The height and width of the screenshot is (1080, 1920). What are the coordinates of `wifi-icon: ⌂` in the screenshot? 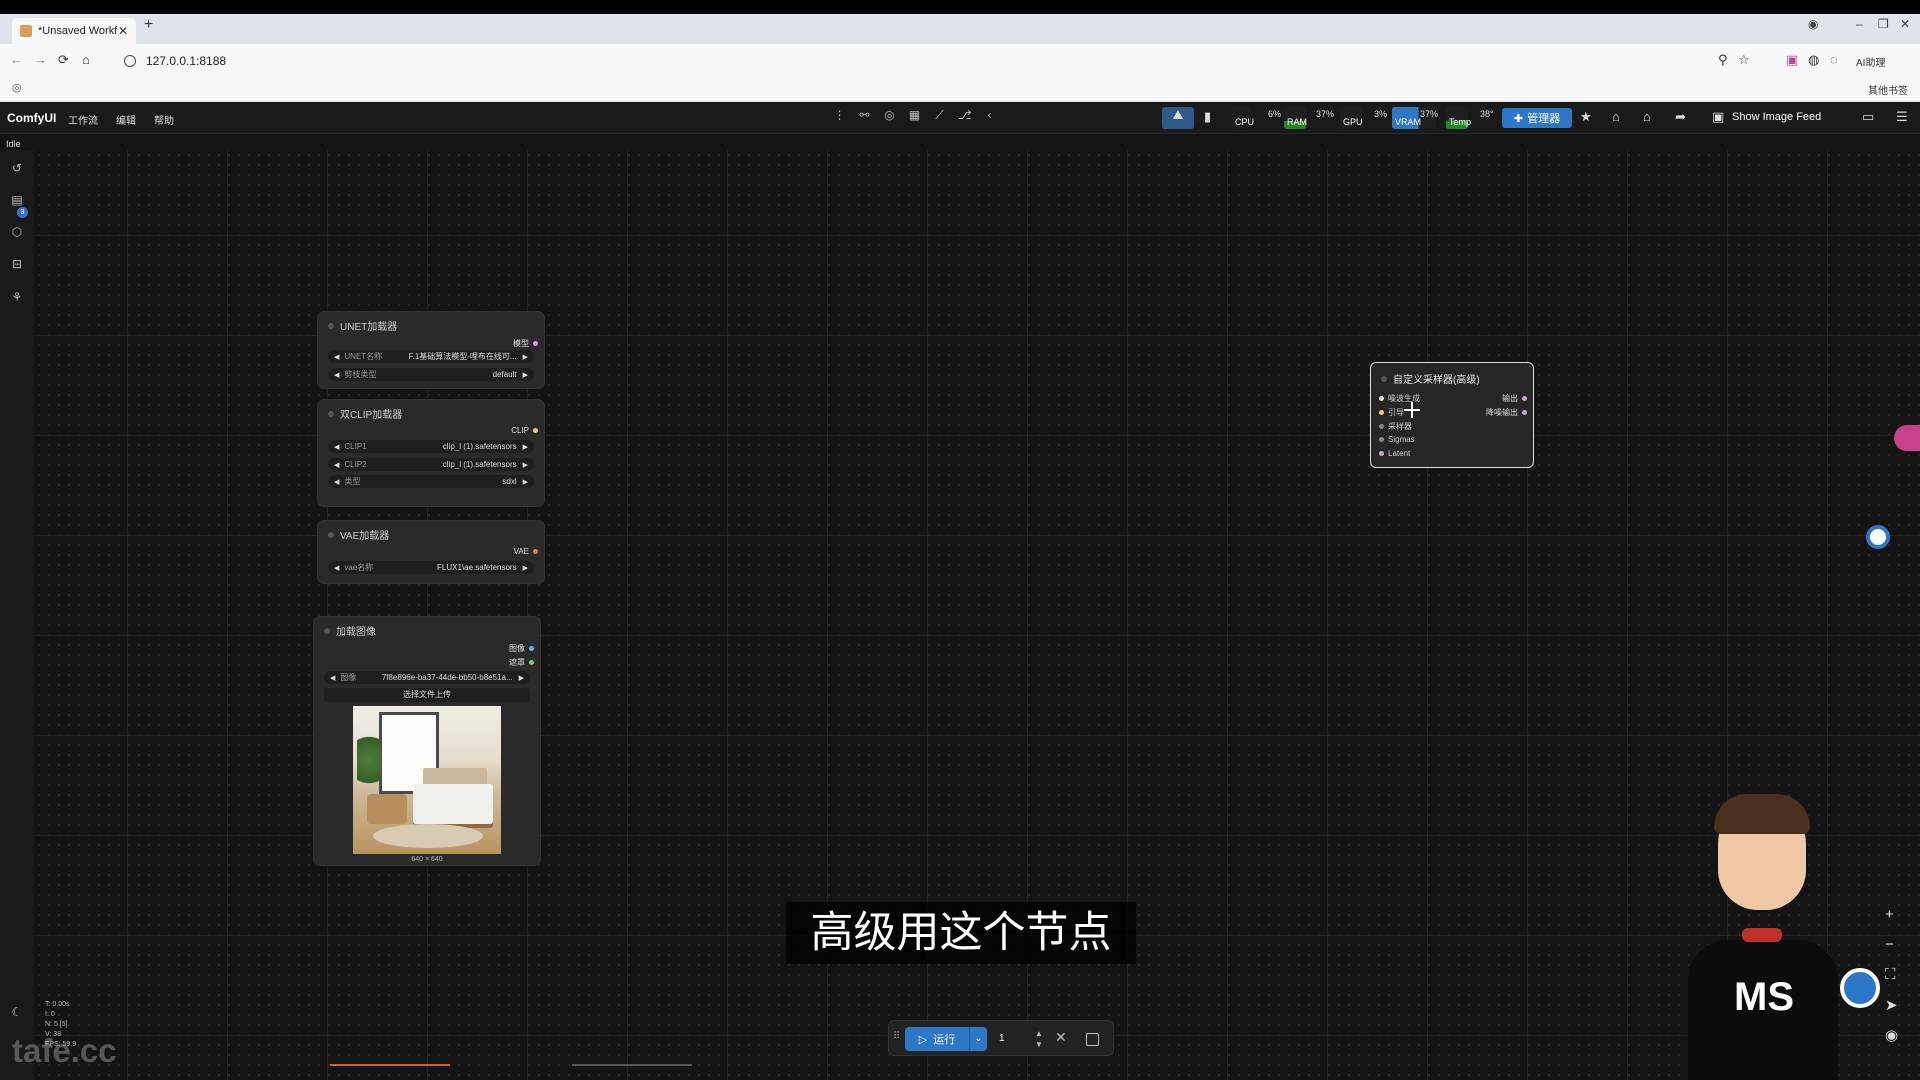 It's located at (1616, 116).